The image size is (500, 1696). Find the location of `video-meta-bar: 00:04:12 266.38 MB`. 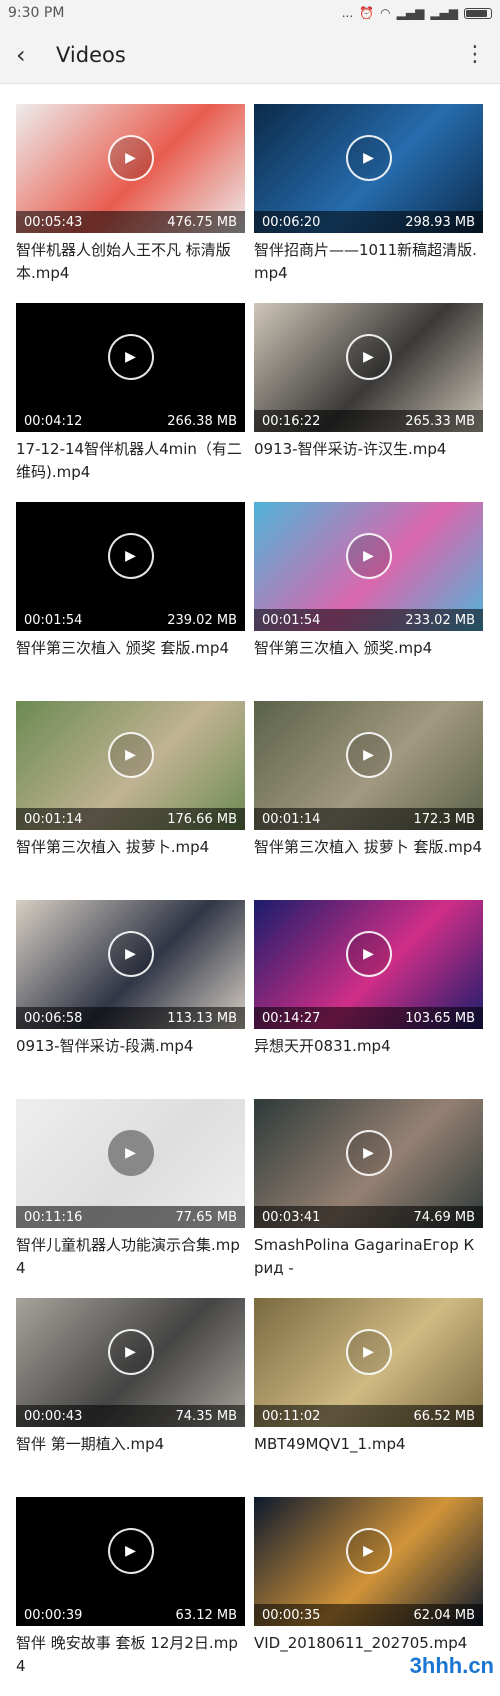

video-meta-bar: 00:04:12 266.38 MB is located at coordinates (130, 421).